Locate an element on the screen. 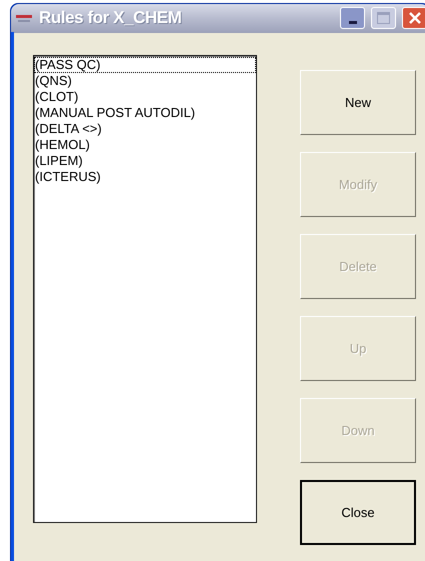 This screenshot has width=425, height=561. list-item: (HEMOL) is located at coordinates (145, 145).